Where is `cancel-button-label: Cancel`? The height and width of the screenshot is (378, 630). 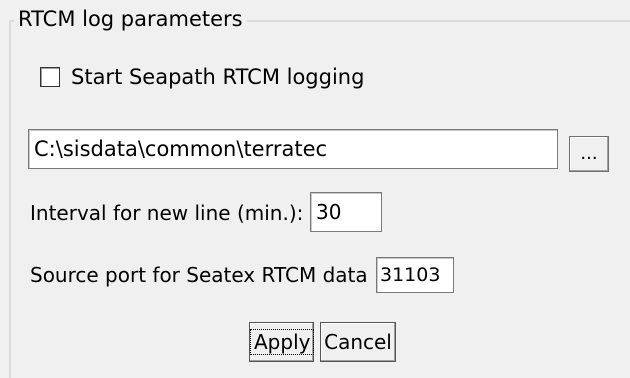 cancel-button-label: Cancel is located at coordinates (358, 342).